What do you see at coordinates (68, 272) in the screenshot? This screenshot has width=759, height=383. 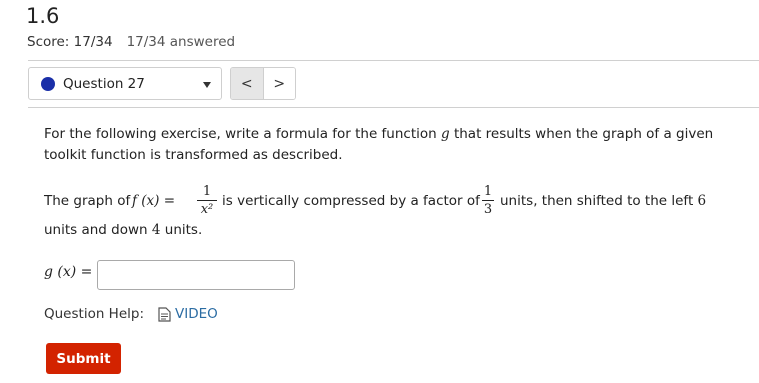 I see `answer-label: g (x) =` at bounding box center [68, 272].